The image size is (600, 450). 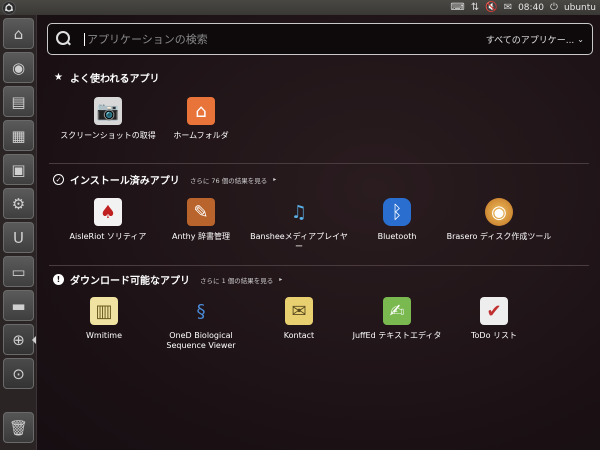 I want to click on calc-icon: ▦, so click(x=18, y=135).